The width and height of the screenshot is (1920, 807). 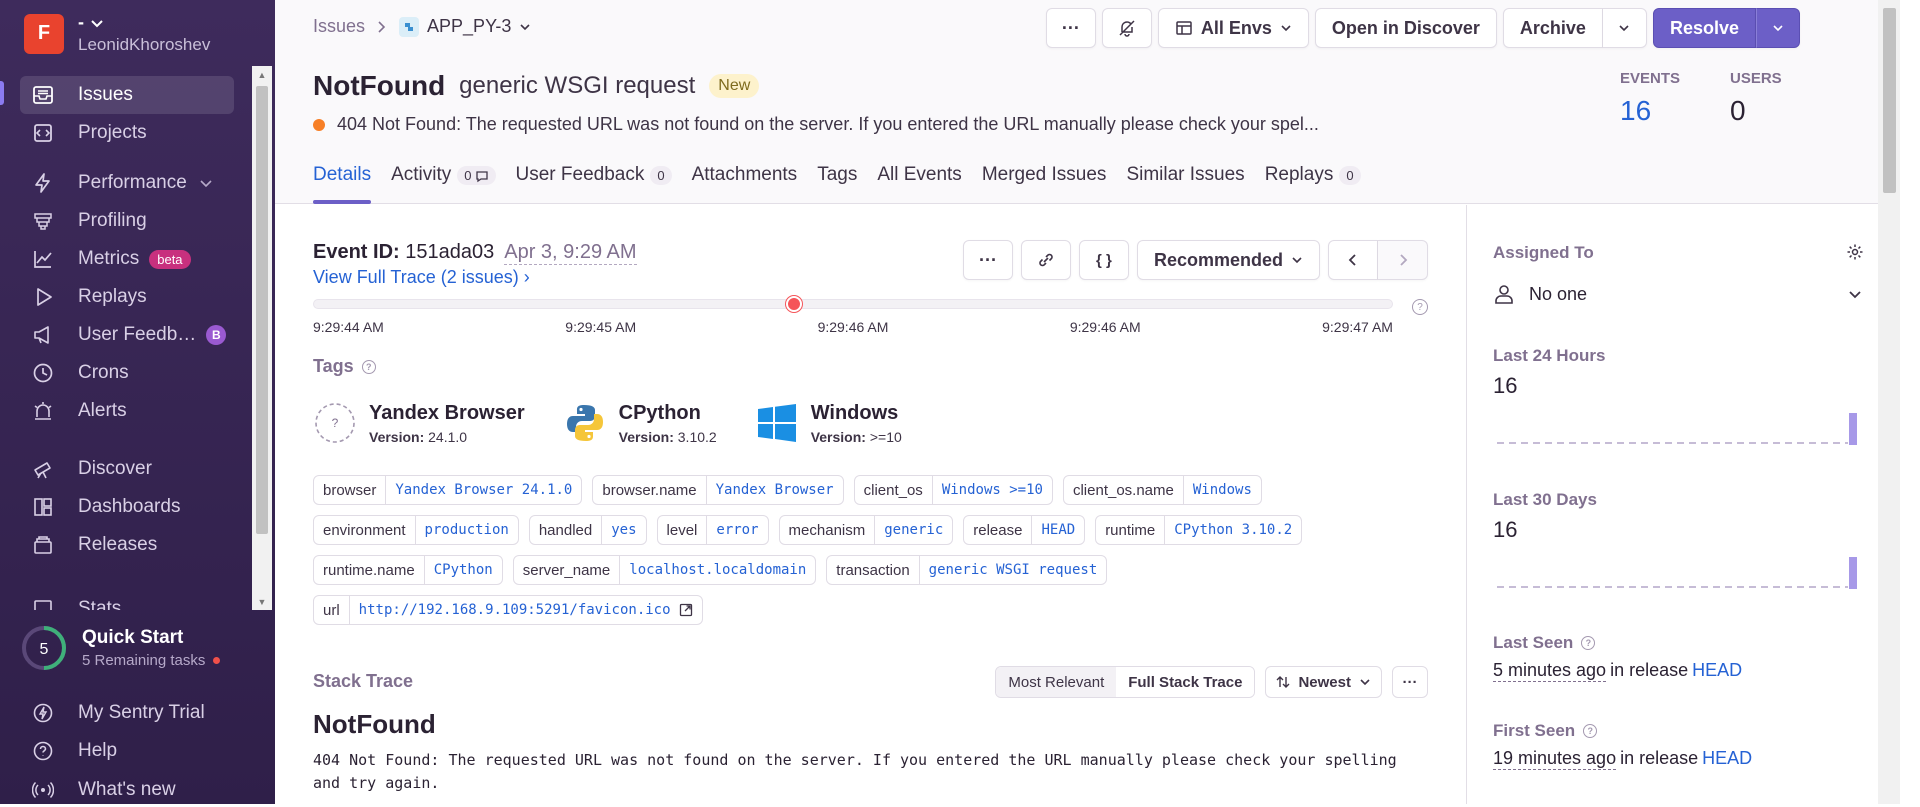 What do you see at coordinates (987, 260) in the screenshot?
I see `event-more-button: ···` at bounding box center [987, 260].